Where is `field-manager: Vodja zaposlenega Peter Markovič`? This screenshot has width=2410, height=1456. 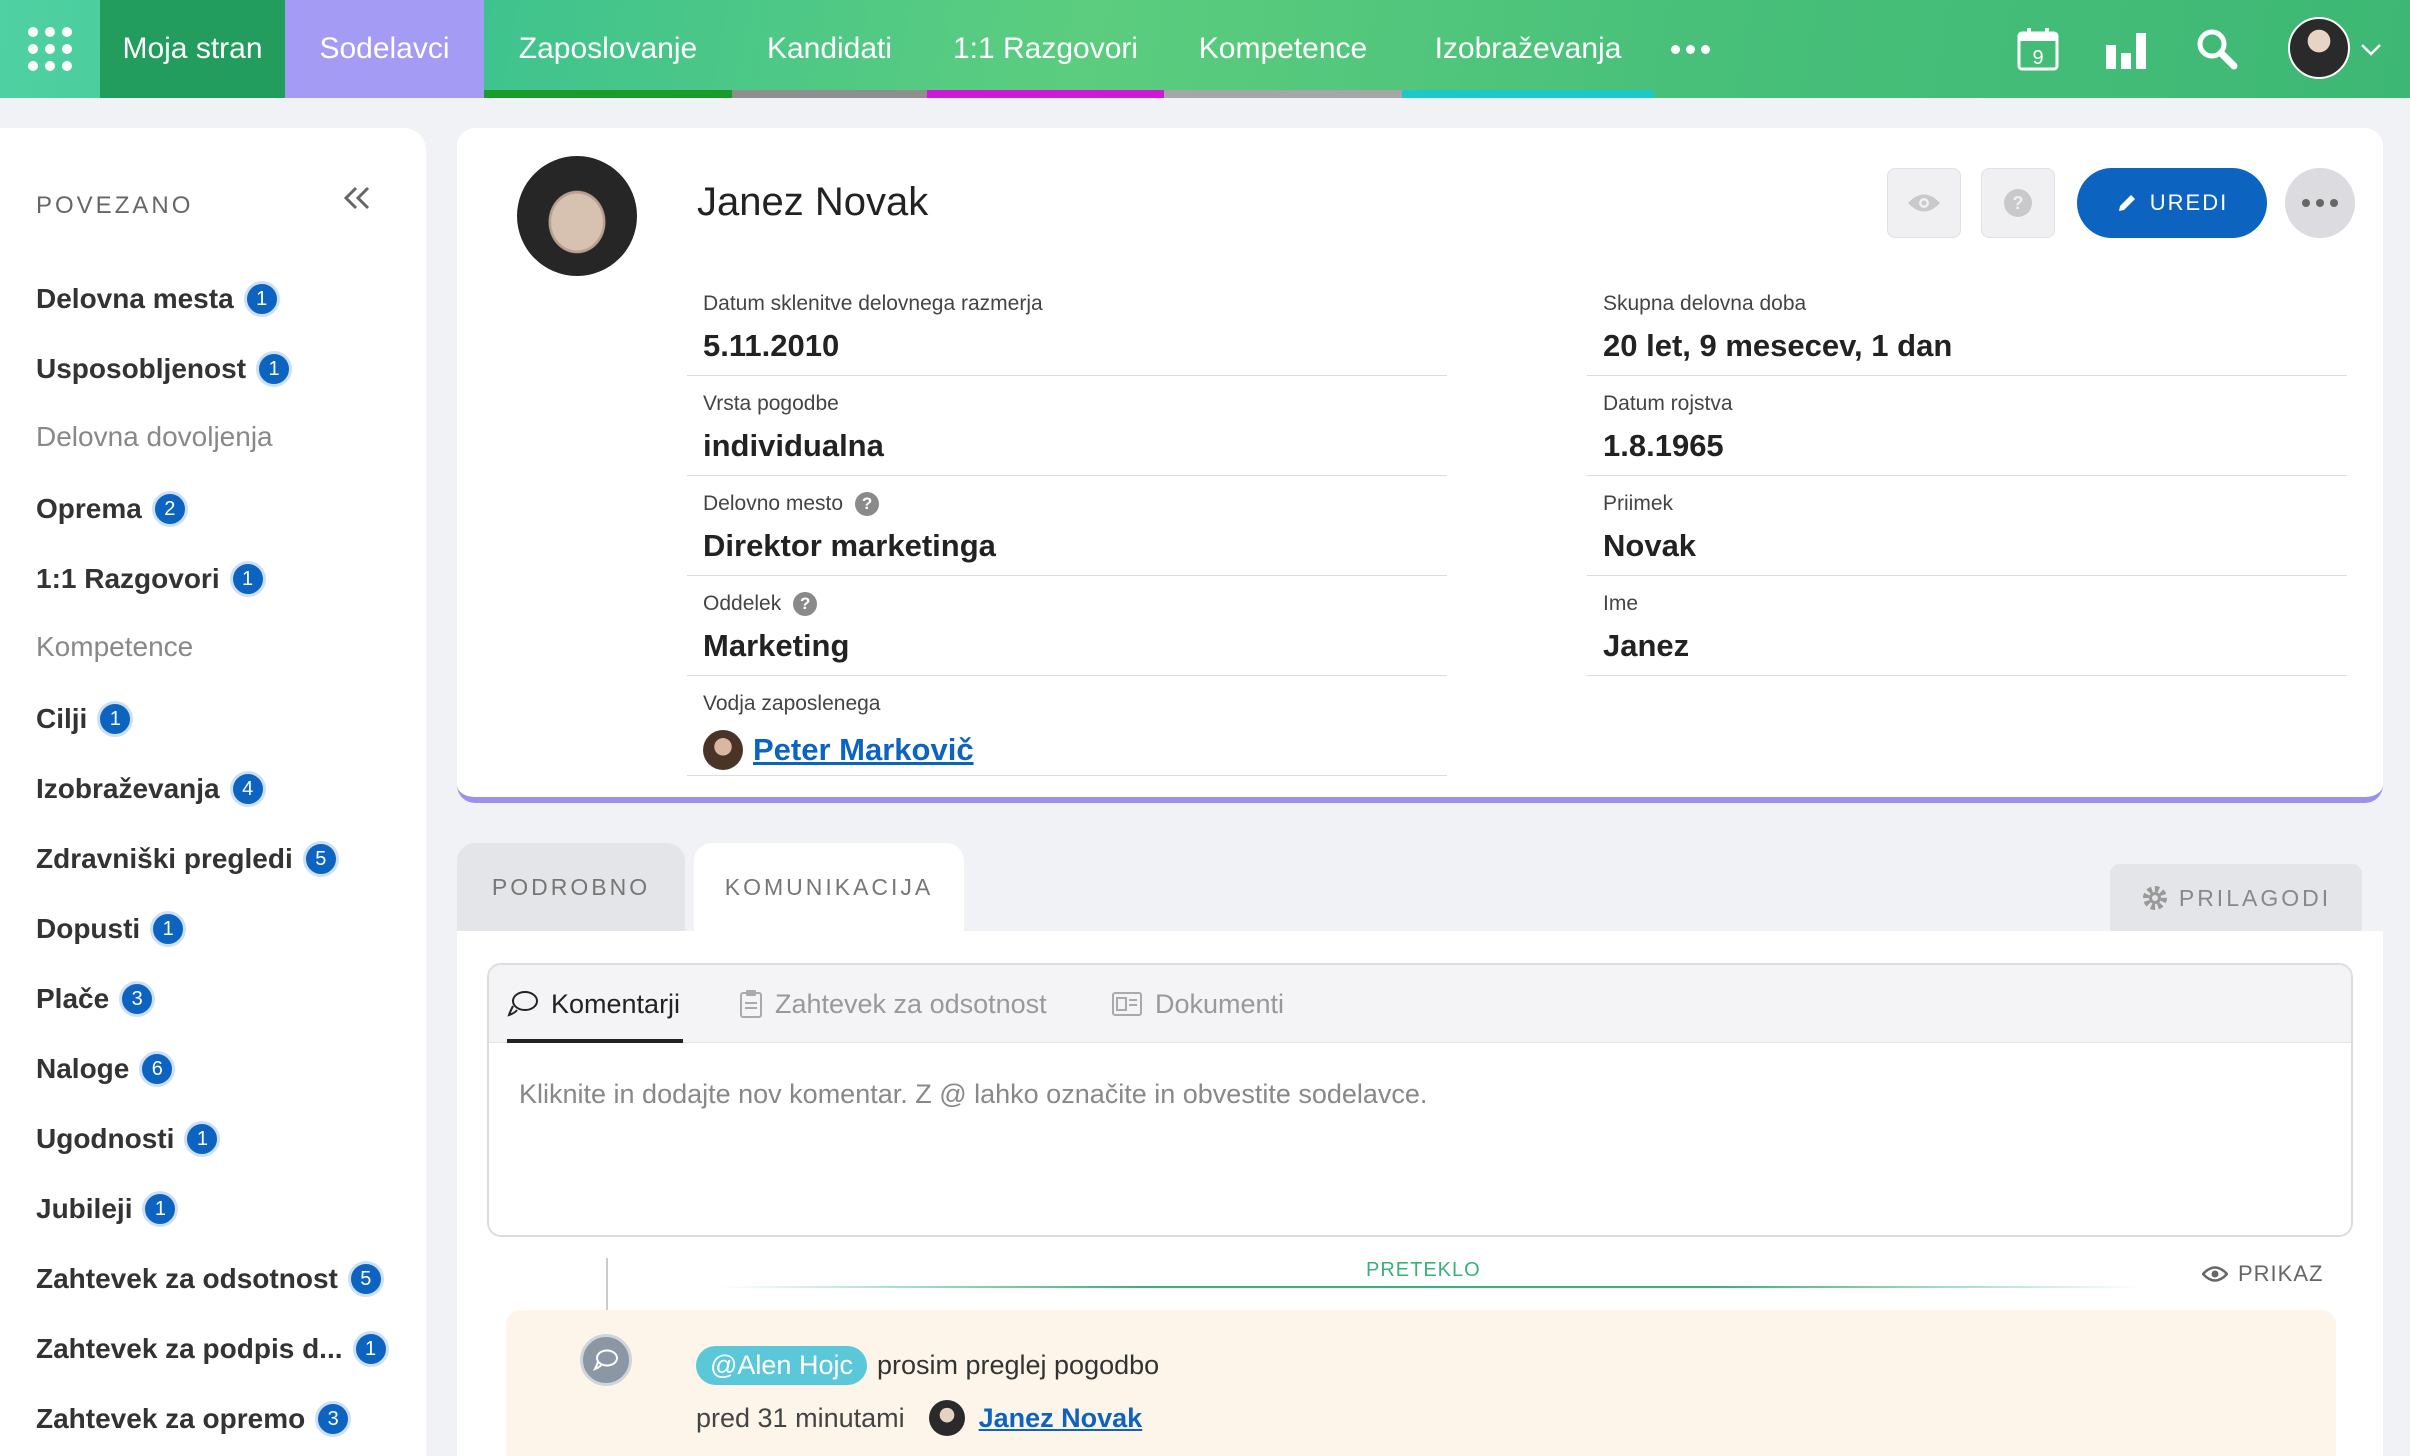 field-manager: Vodja zaposlenega Peter Markovič is located at coordinates (1067, 726).